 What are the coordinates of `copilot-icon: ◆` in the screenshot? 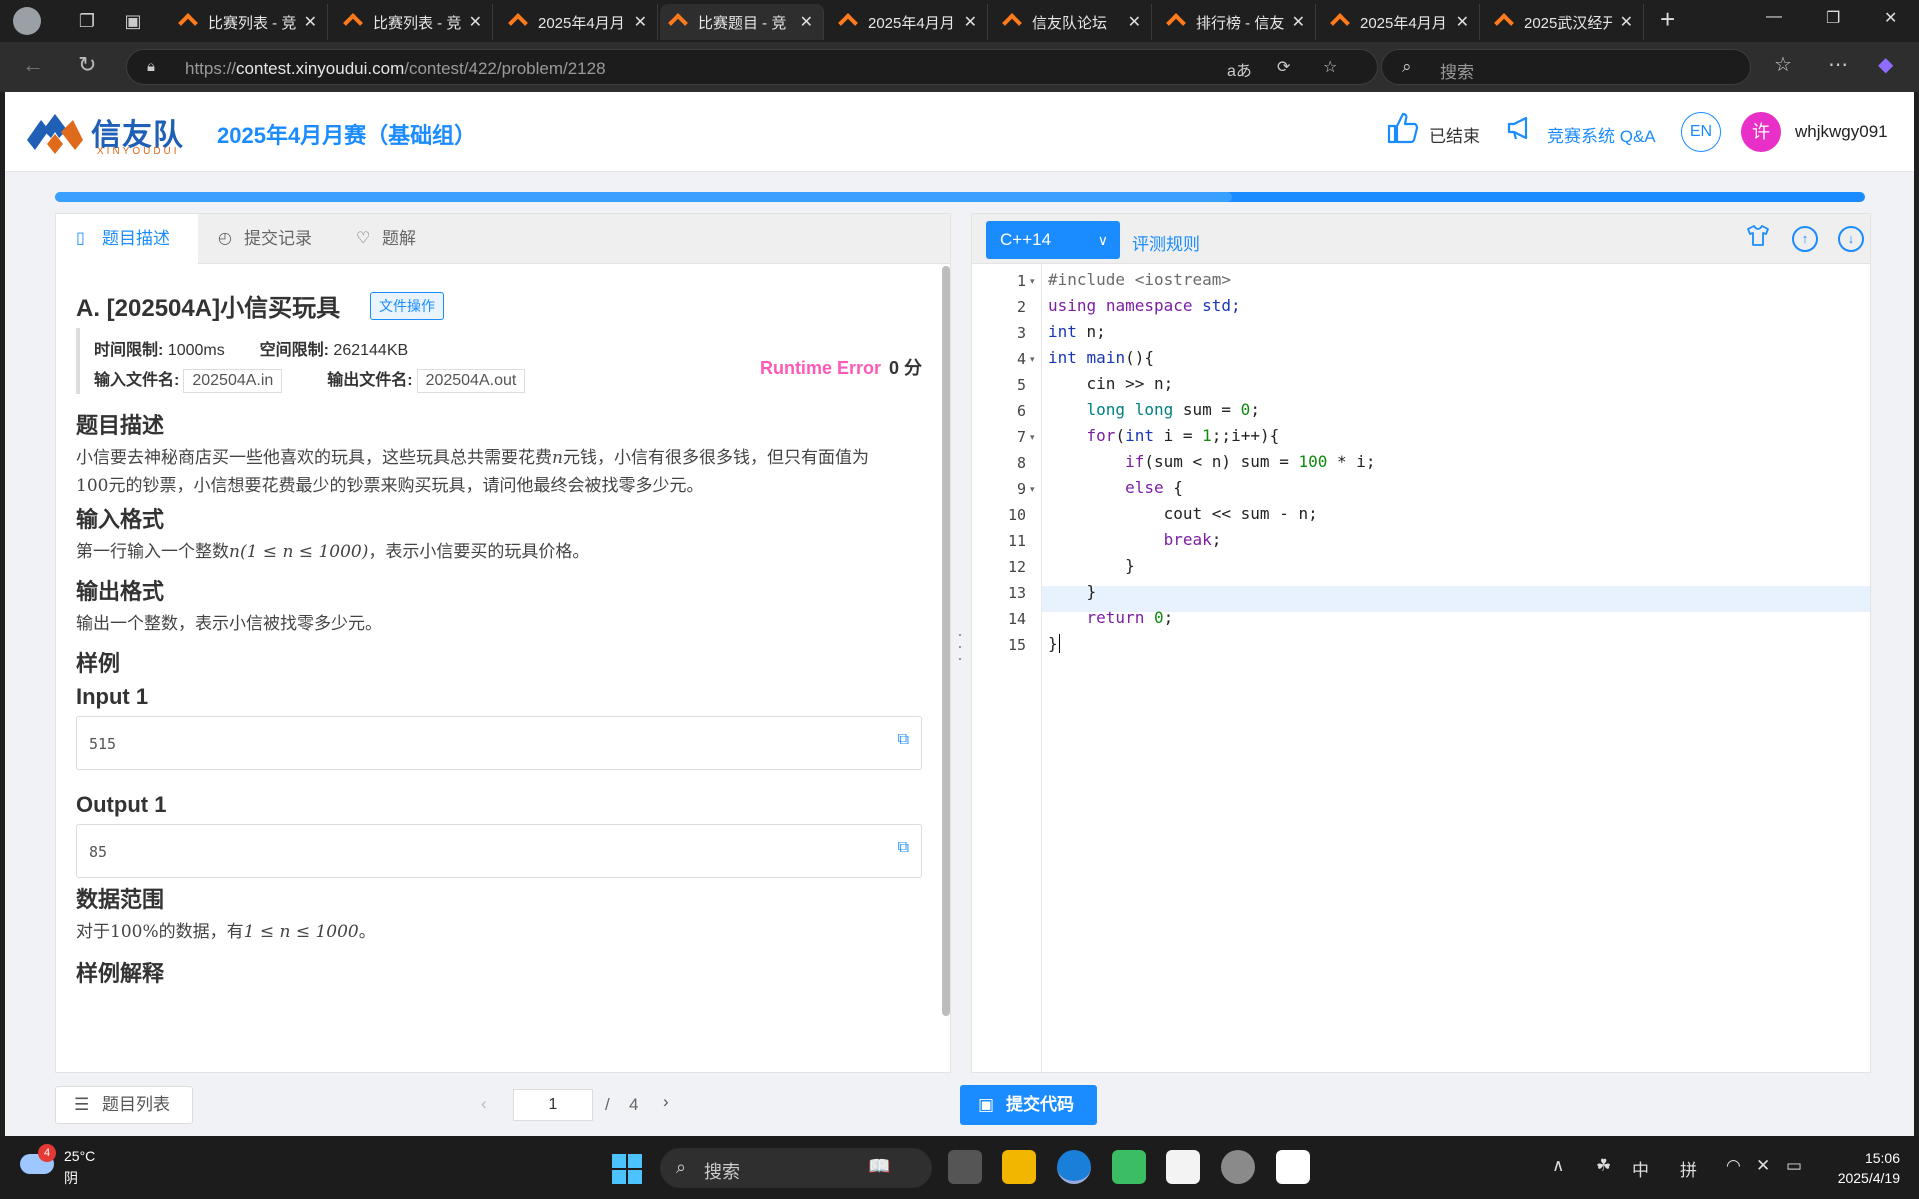 It's located at (1885, 64).